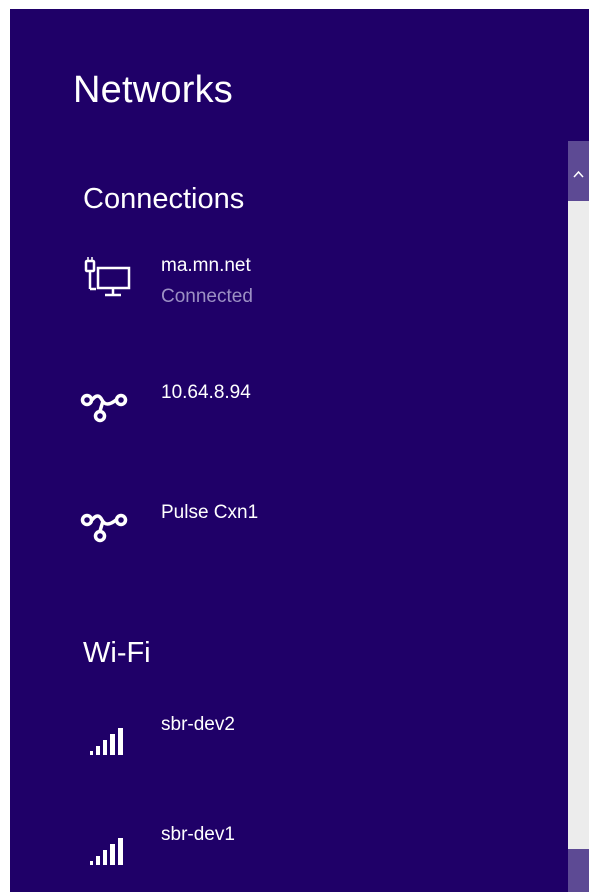 This screenshot has width=589, height=892. I want to click on connection-item-vpn-2: Pulse Cxn1, so click(318, 531).